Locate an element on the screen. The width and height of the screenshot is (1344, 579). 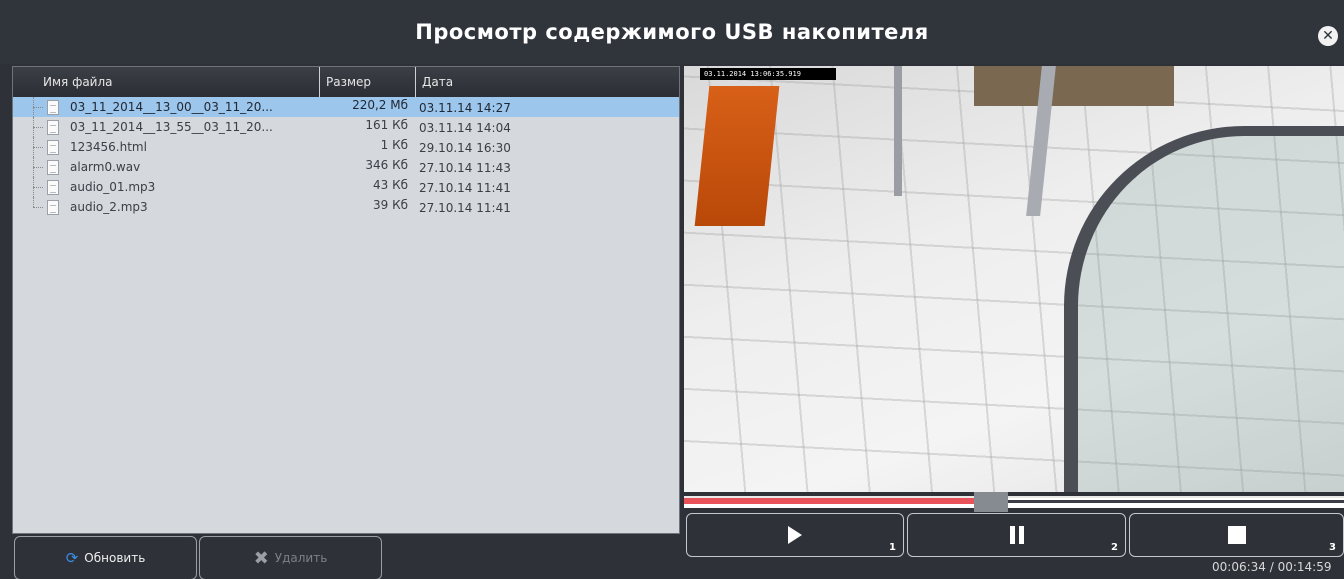
file-name: audio_2.mp3 is located at coordinates (109, 207).